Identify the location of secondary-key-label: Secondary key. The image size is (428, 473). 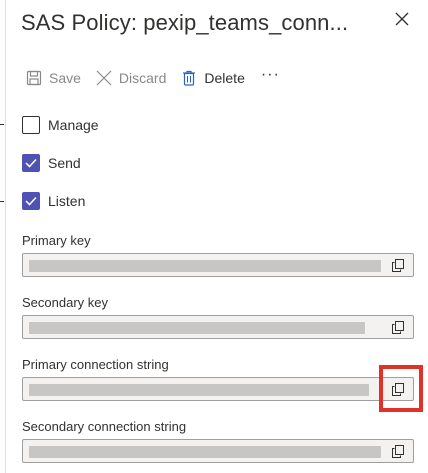
(65, 302).